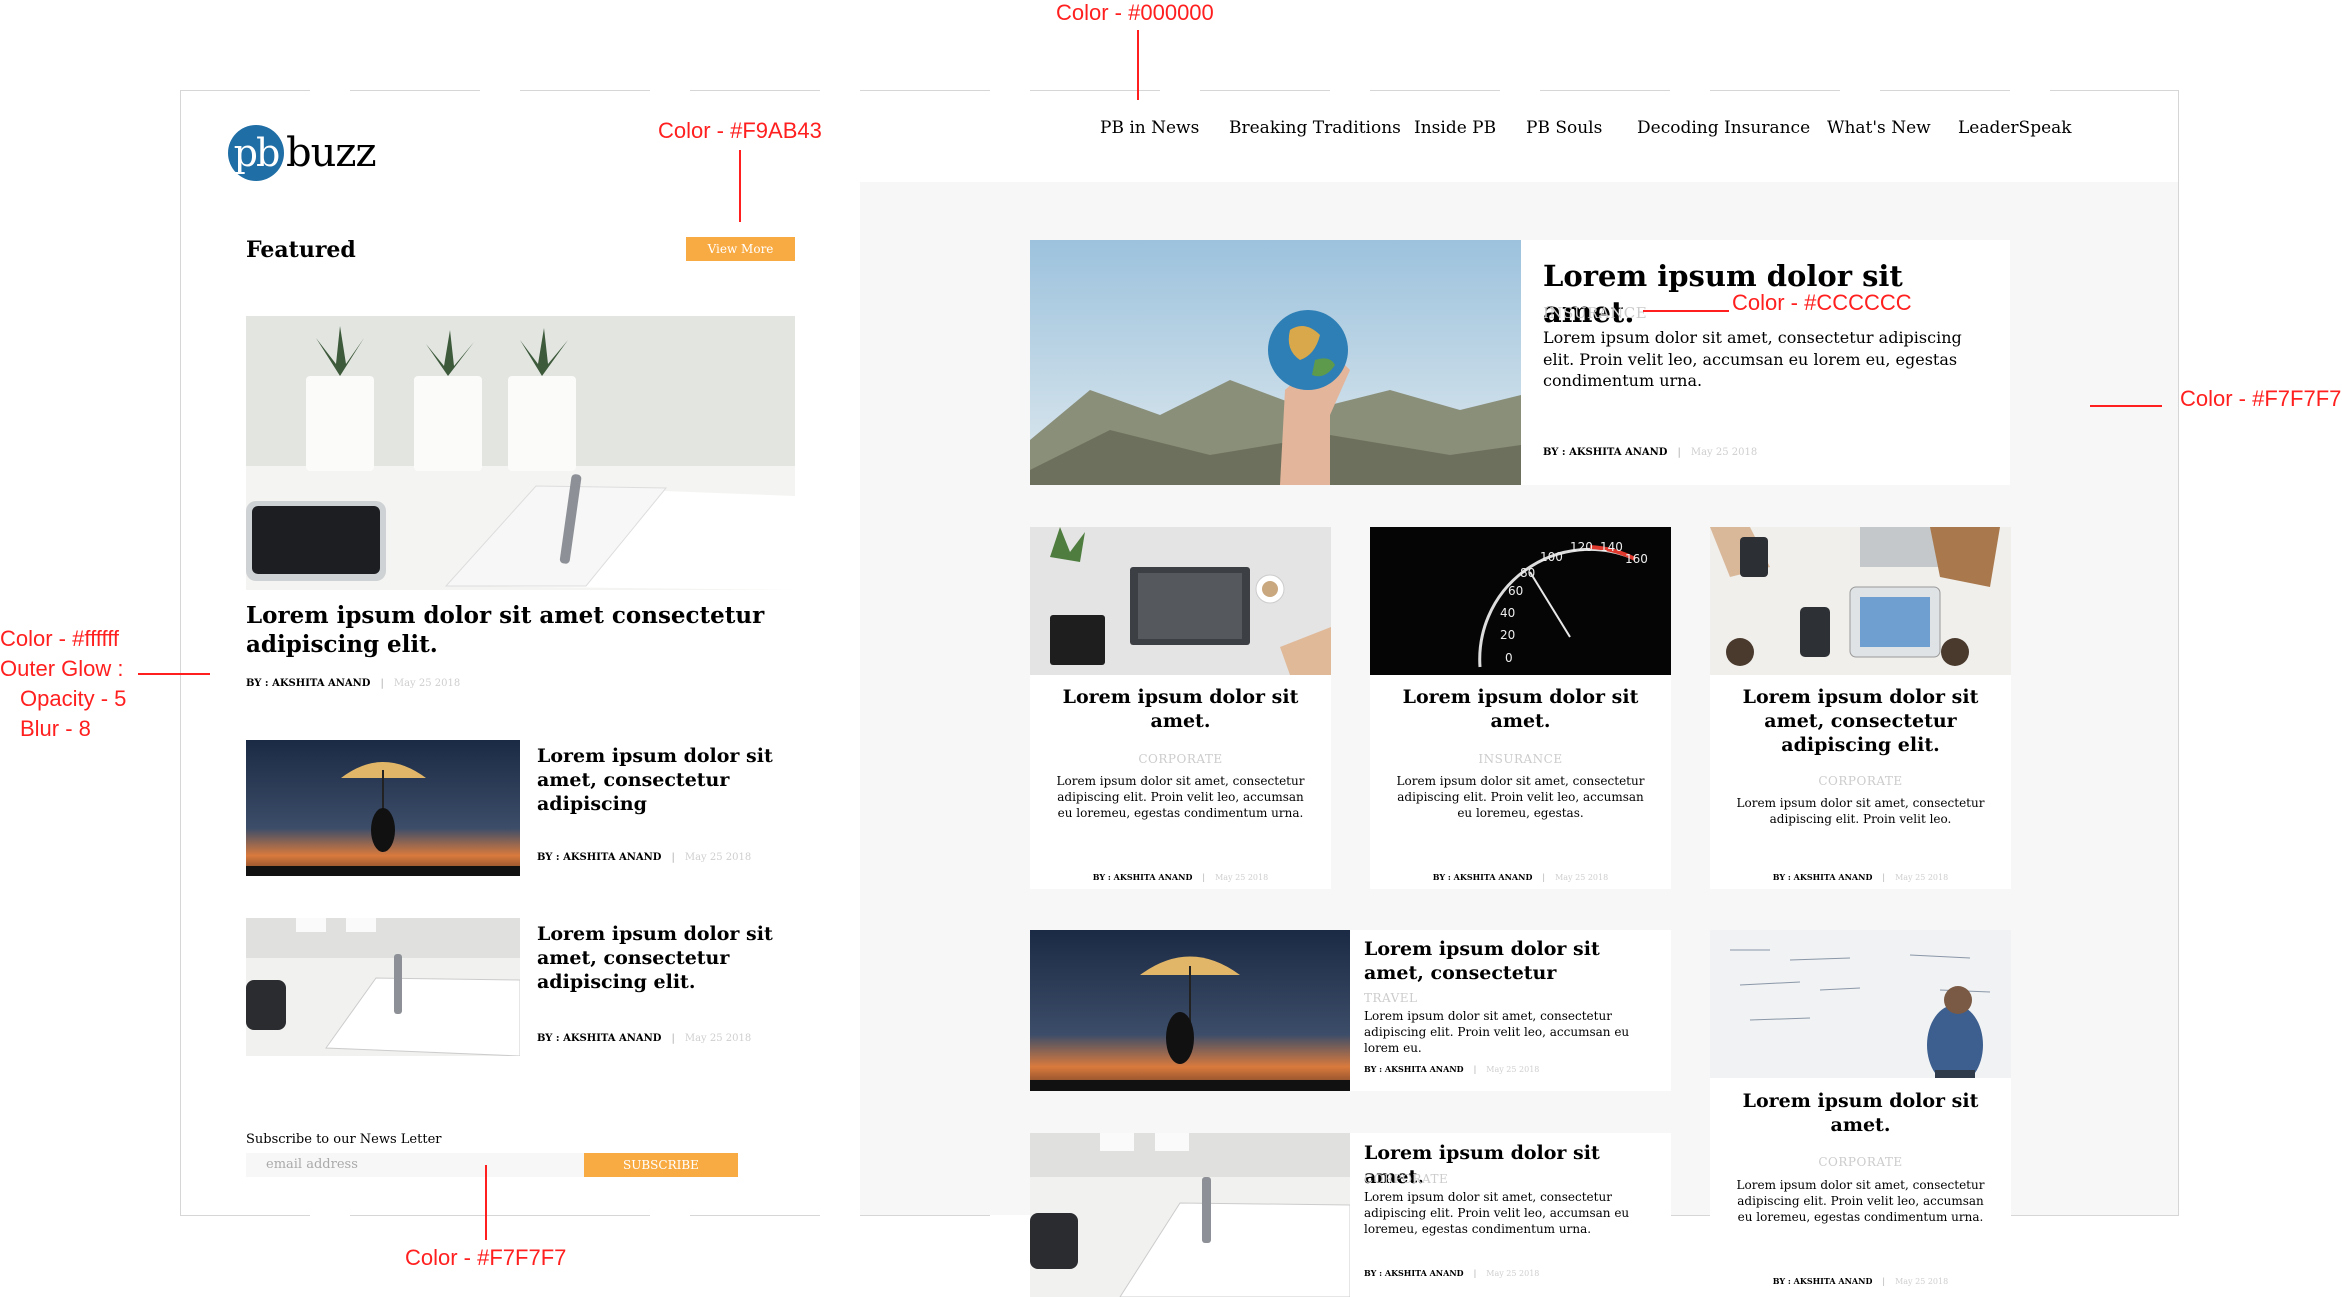 This screenshot has width=2342, height=1297. What do you see at coordinates (73, 698) in the screenshot?
I see `annotation-glow-opacity: Opacity - 5` at bounding box center [73, 698].